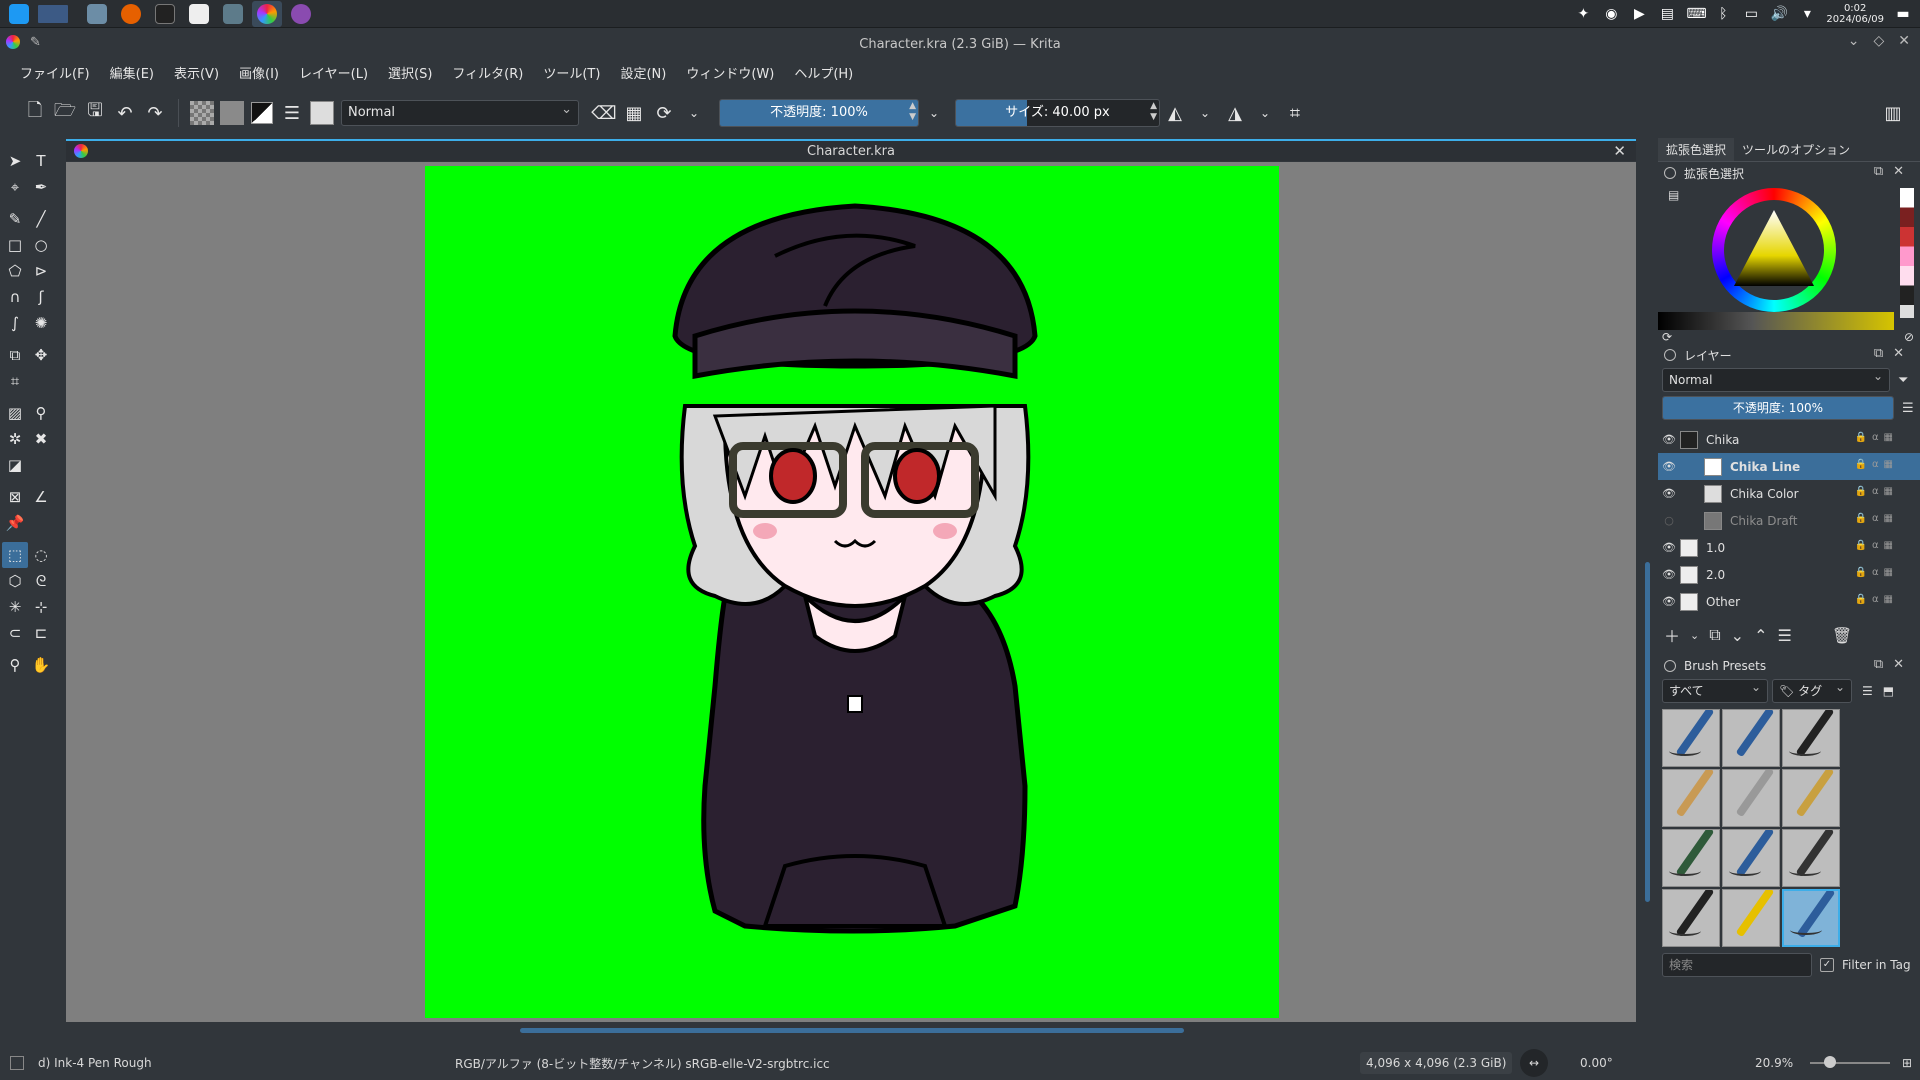 The height and width of the screenshot is (1080, 1920). What do you see at coordinates (1830, 1062) in the screenshot?
I see `zoom-slider-handle` at bounding box center [1830, 1062].